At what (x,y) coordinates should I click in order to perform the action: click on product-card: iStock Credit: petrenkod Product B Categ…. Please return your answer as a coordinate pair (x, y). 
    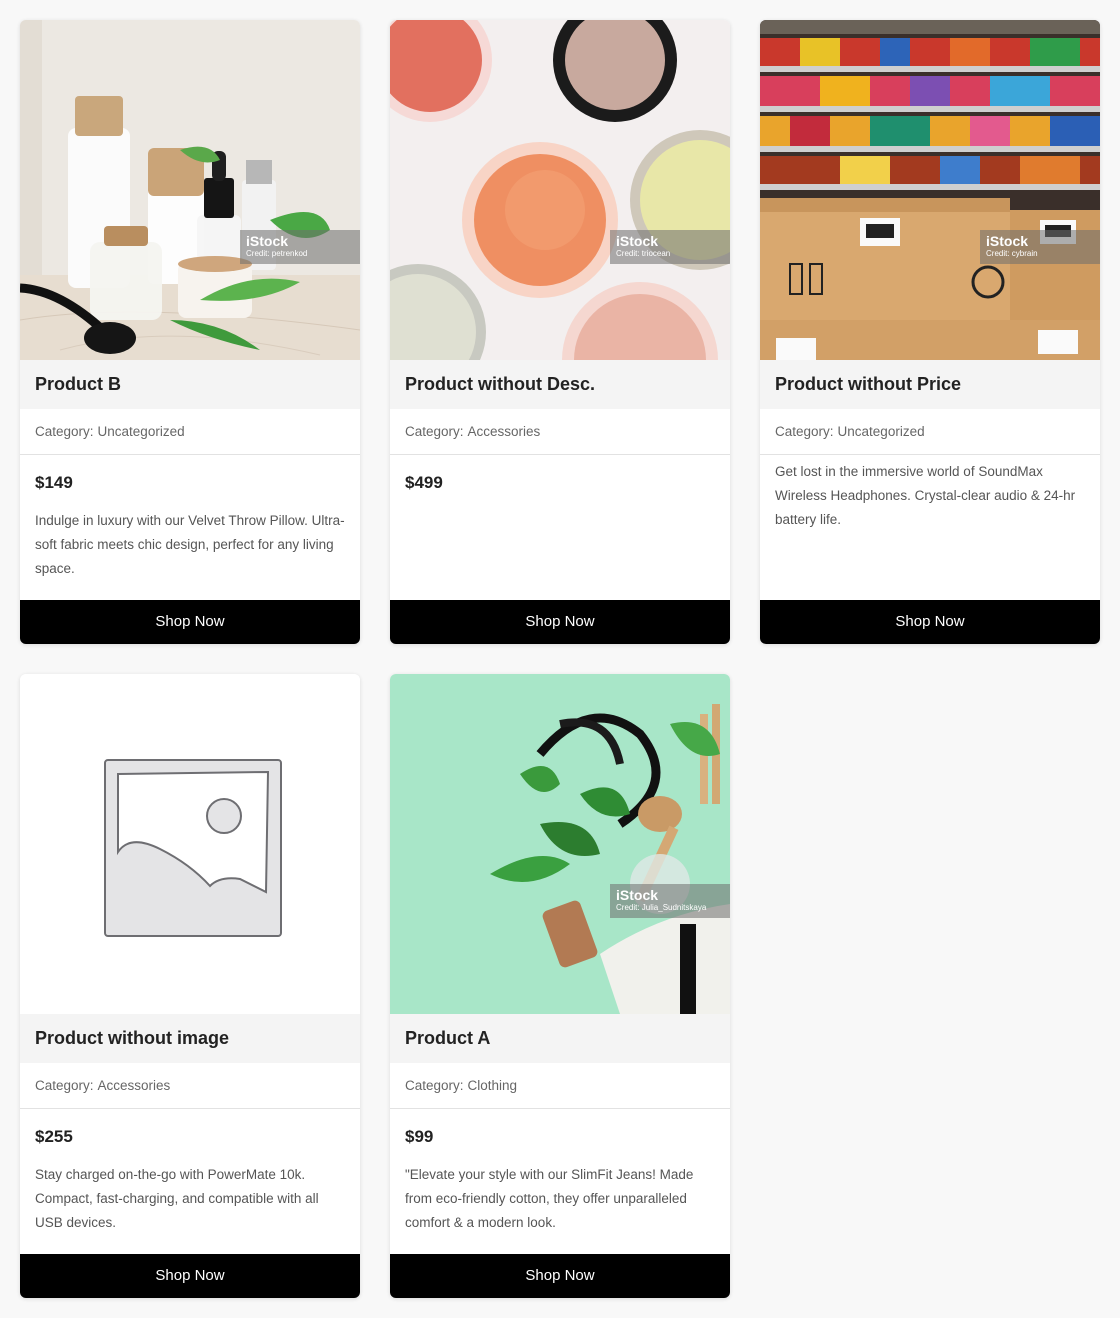
    Looking at the image, I should click on (190, 332).